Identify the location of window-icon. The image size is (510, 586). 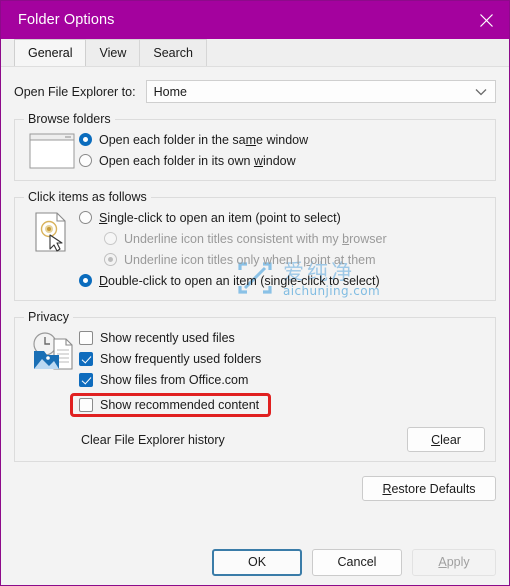
(52, 149).